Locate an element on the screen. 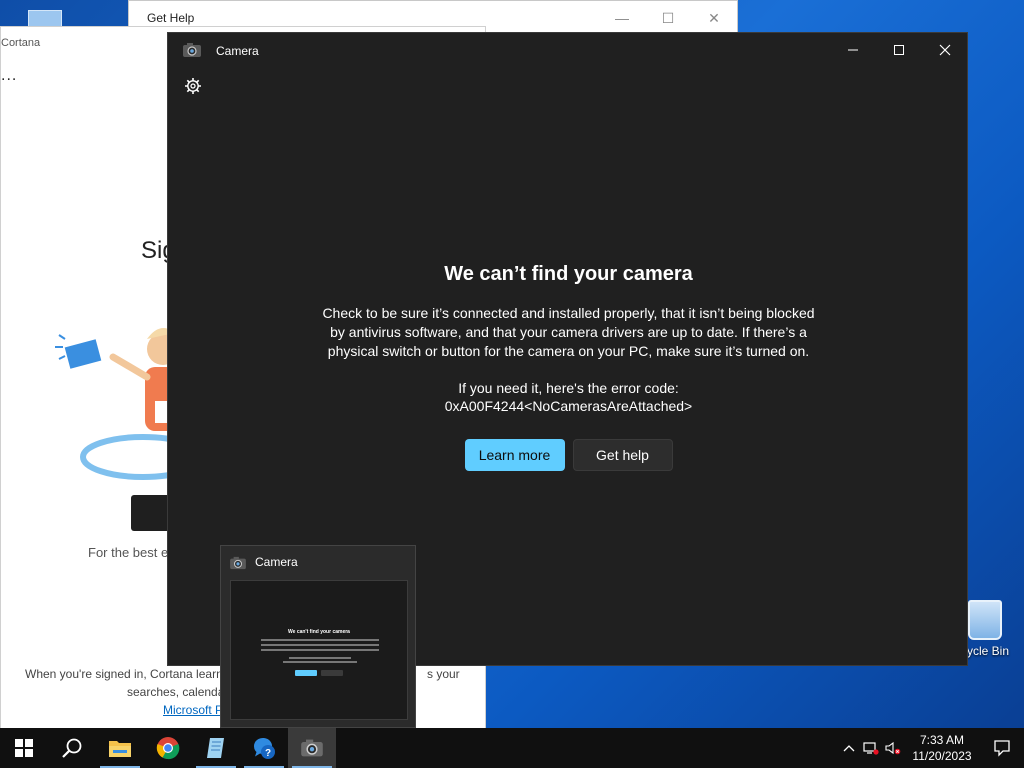  camera-titlebar: Camera is located at coordinates (567, 50).